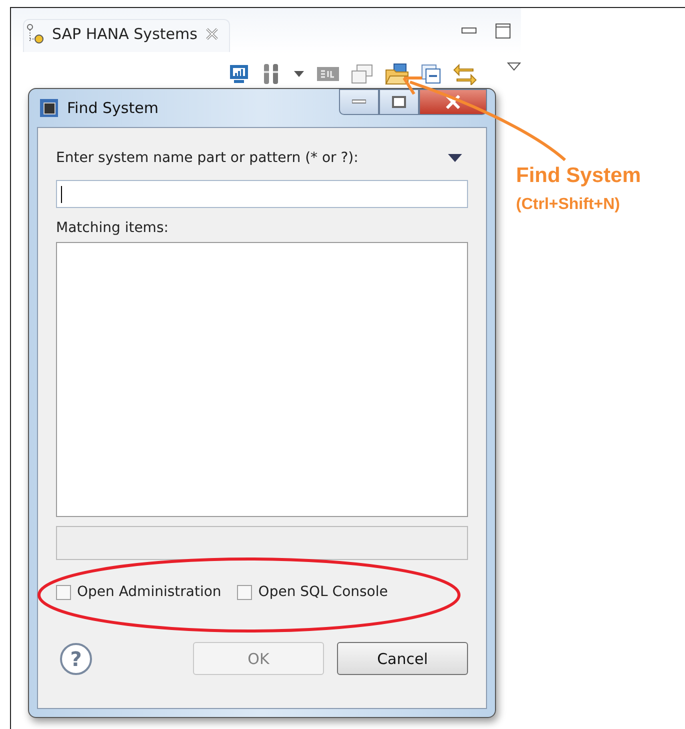  What do you see at coordinates (262, 194) in the screenshot?
I see `pattern-input-field` at bounding box center [262, 194].